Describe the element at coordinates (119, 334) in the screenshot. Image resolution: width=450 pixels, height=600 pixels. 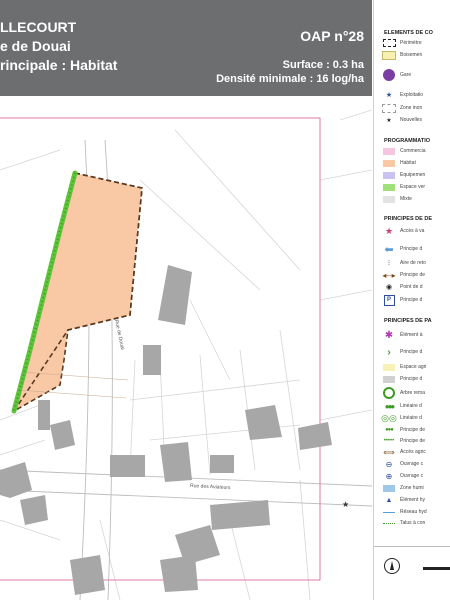
I see `street-label-douai: Rue de Douai` at that location.